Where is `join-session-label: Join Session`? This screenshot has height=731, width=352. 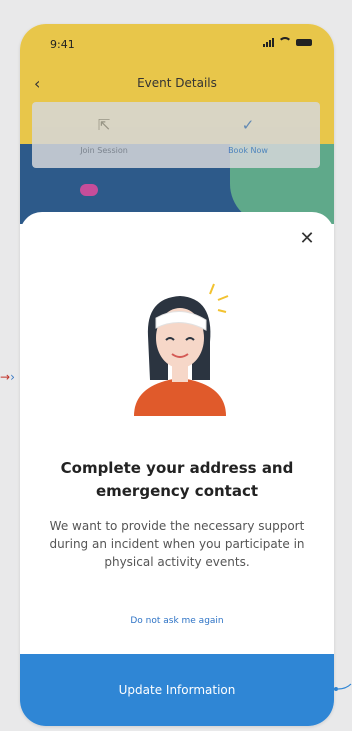 join-session-label: Join Session is located at coordinates (104, 150).